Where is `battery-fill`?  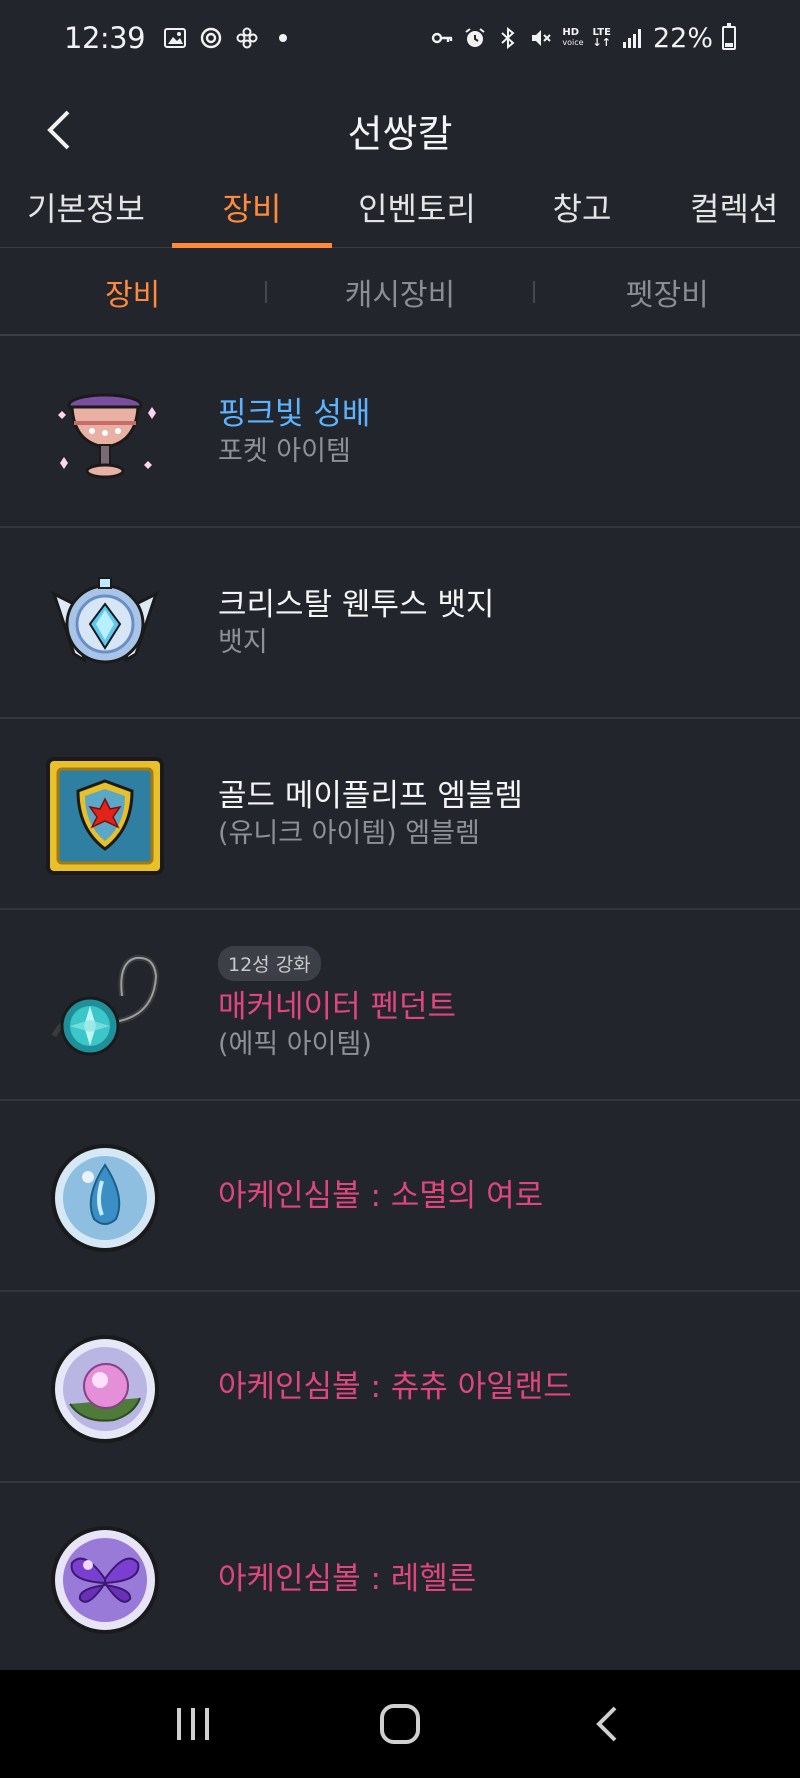 battery-fill is located at coordinates (729, 44).